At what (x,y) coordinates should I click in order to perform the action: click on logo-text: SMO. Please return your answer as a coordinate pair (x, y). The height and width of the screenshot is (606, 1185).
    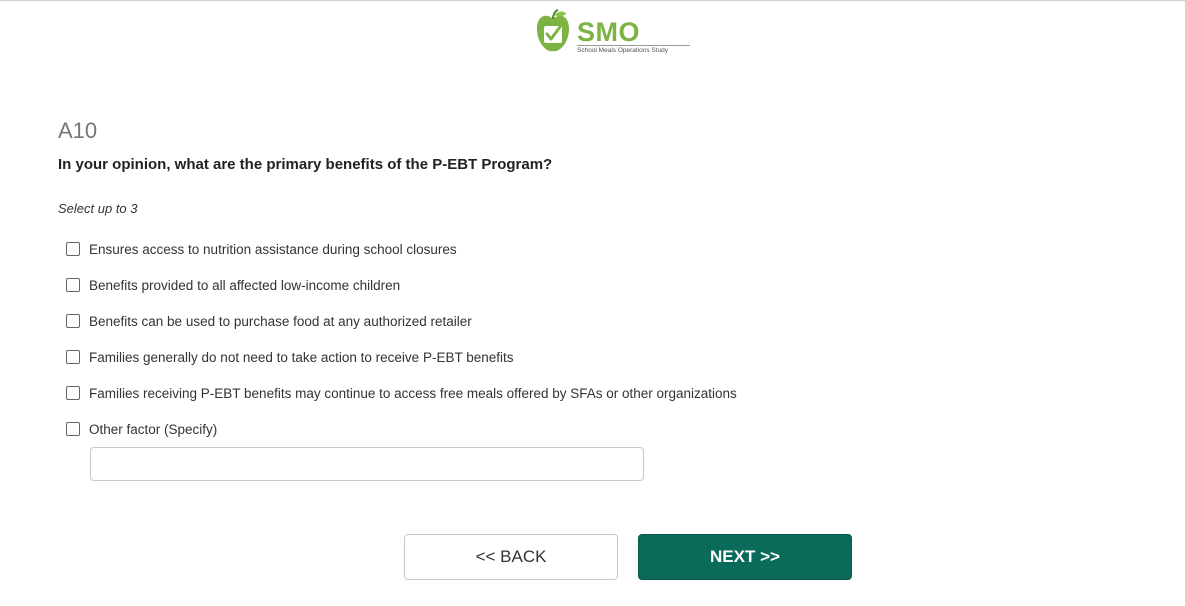
    Looking at the image, I should click on (609, 32).